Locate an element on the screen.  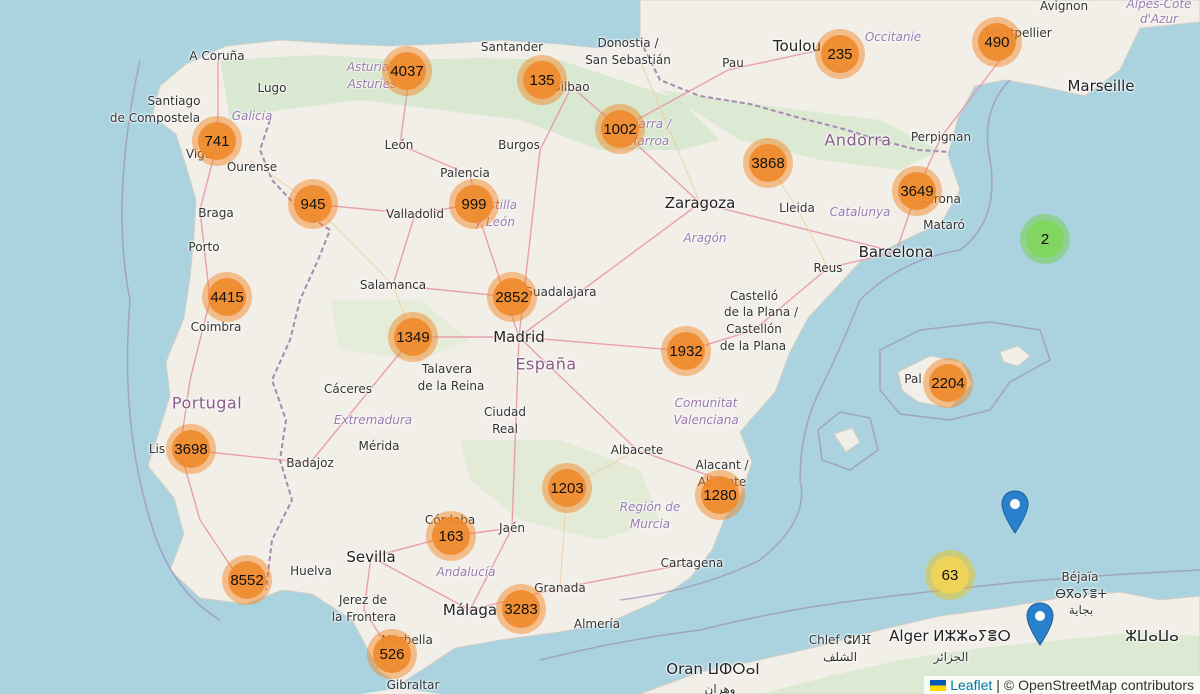
cluster-2852: 2852 is located at coordinates (512, 297).